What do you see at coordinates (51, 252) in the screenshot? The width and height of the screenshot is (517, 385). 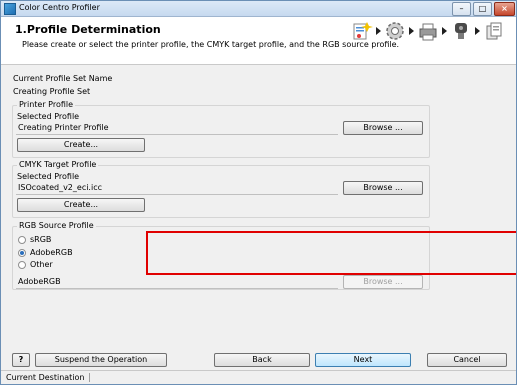 I see `adobergb-radio-label: AdobeRGB` at bounding box center [51, 252].